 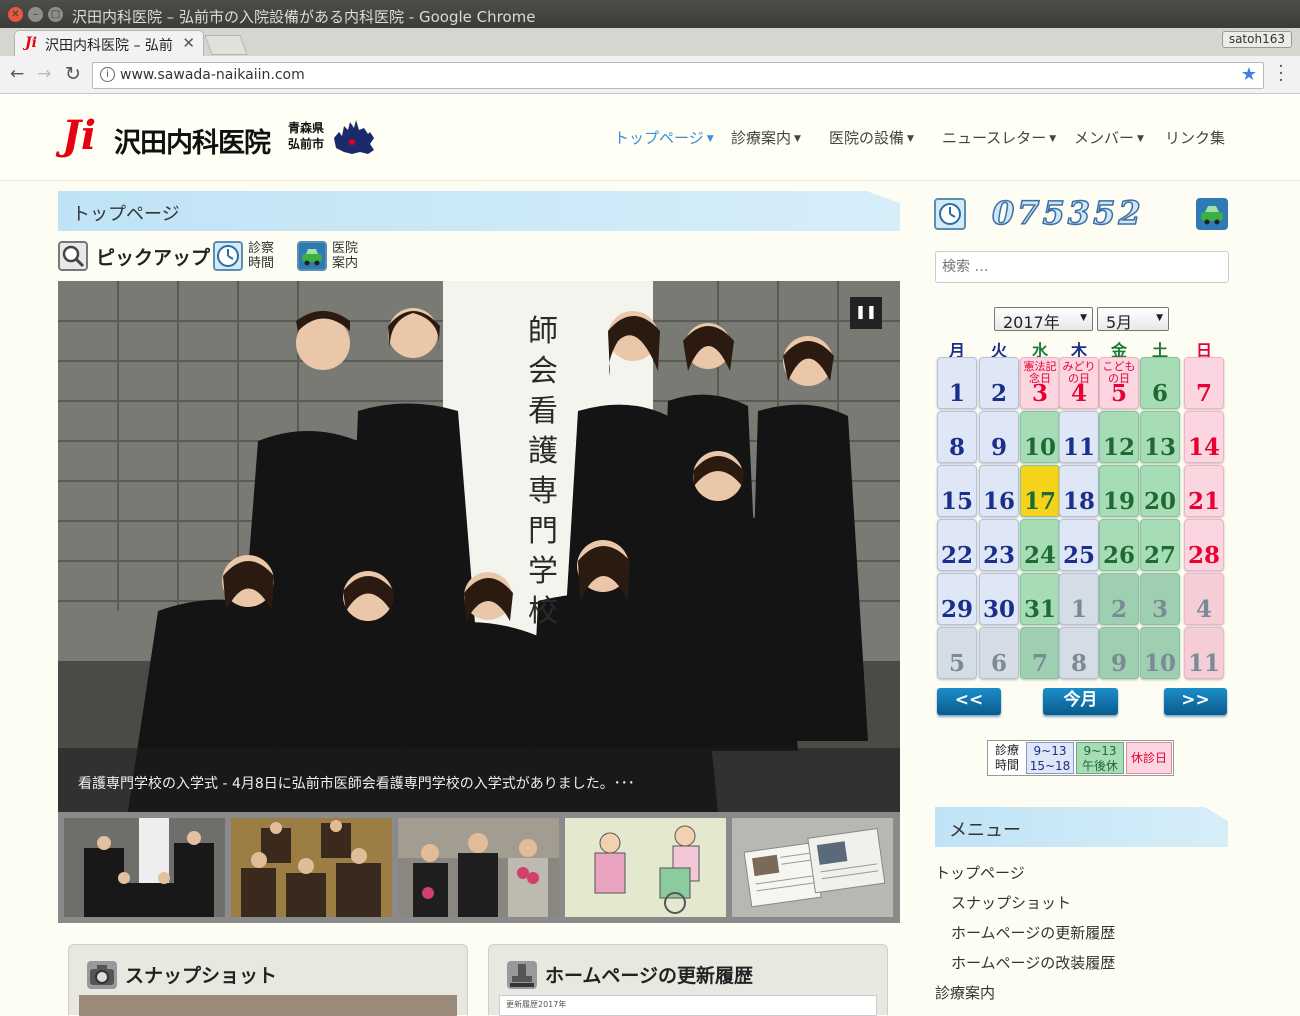 I want to click on search-input, so click(x=1082, y=267).